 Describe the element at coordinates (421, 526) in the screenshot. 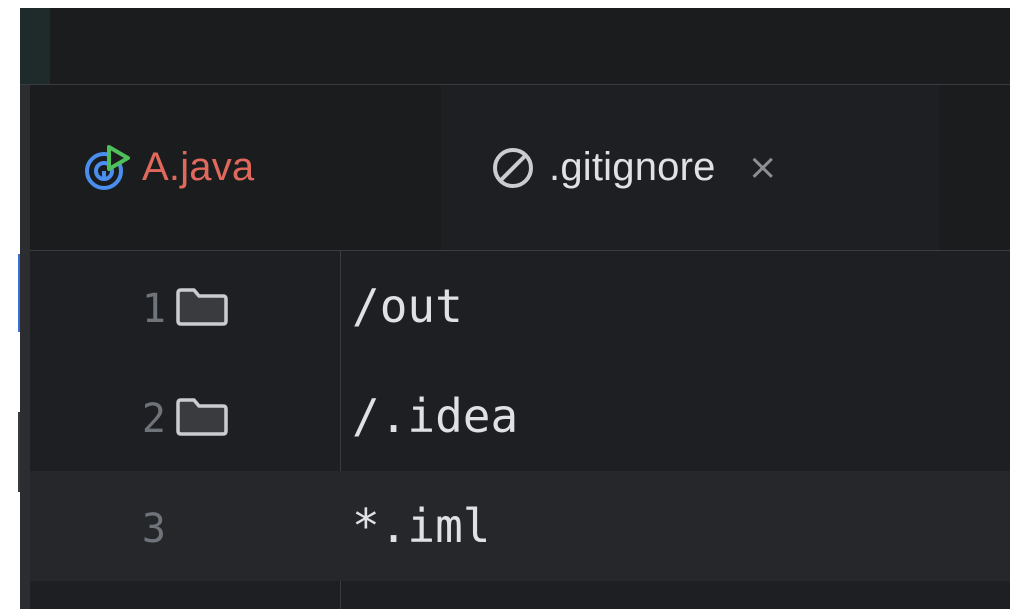

I see `code-line-text: *.iml` at that location.